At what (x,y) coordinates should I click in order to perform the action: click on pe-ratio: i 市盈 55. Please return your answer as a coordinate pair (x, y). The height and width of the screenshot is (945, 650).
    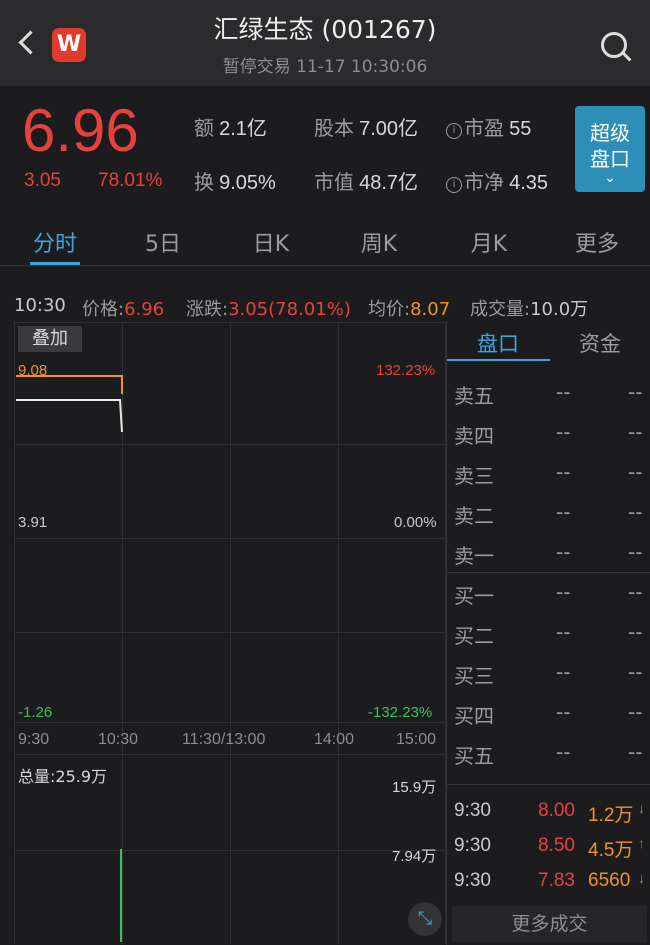
    Looking at the image, I should click on (488, 126).